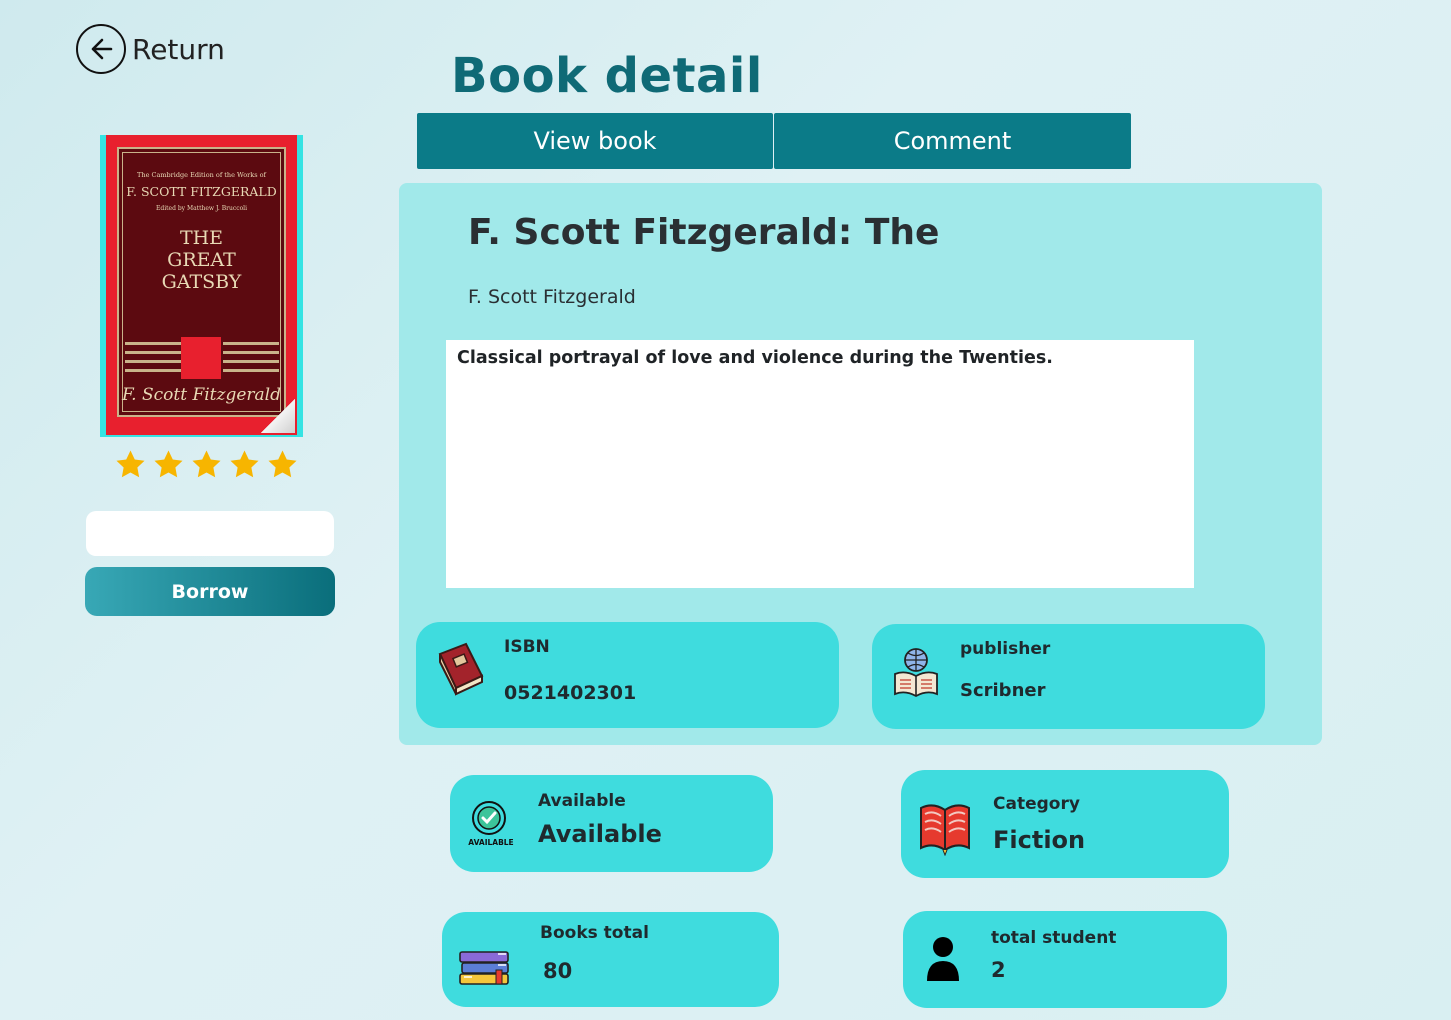 This screenshot has width=1451, height=1020. Describe the element at coordinates (704, 232) in the screenshot. I see `book-title: F. Scott Fitzgerald: The` at that location.